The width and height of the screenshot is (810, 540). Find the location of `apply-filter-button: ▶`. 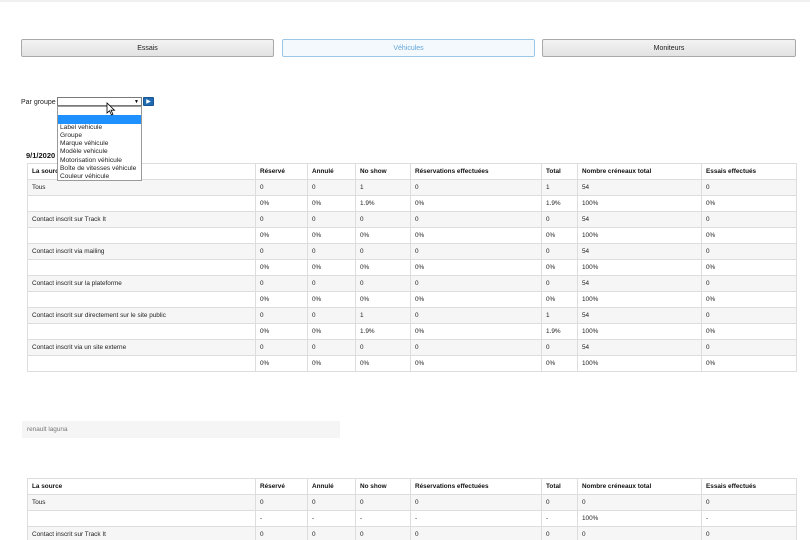

apply-filter-button: ▶ is located at coordinates (148, 101).